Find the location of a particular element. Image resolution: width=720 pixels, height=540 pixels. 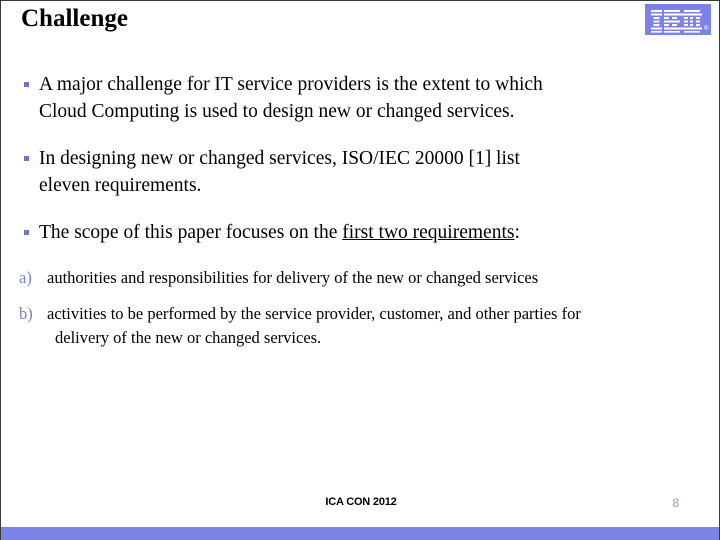

page-number: 8 is located at coordinates (675, 503).